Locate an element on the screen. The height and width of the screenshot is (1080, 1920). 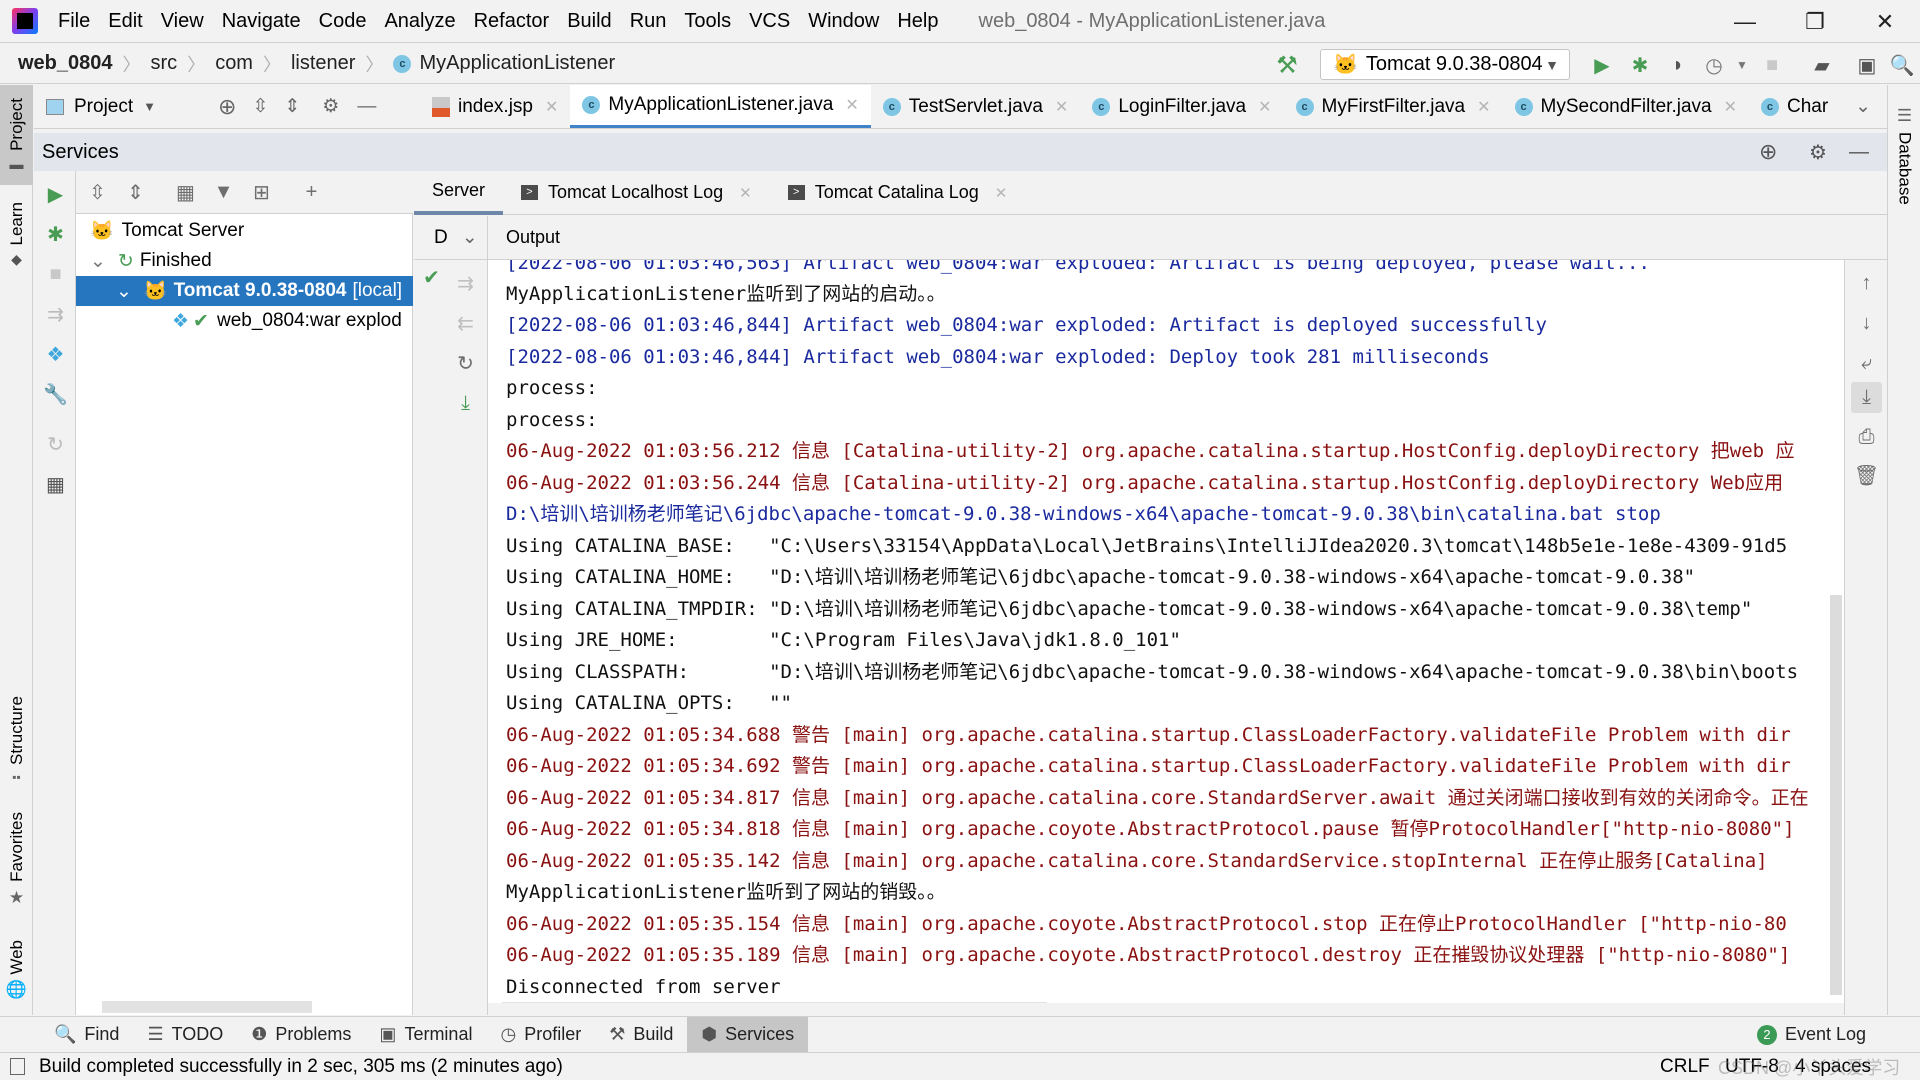
tree-node-tomcat-server: 🐱 Tomcat Server is located at coordinates (244, 231).